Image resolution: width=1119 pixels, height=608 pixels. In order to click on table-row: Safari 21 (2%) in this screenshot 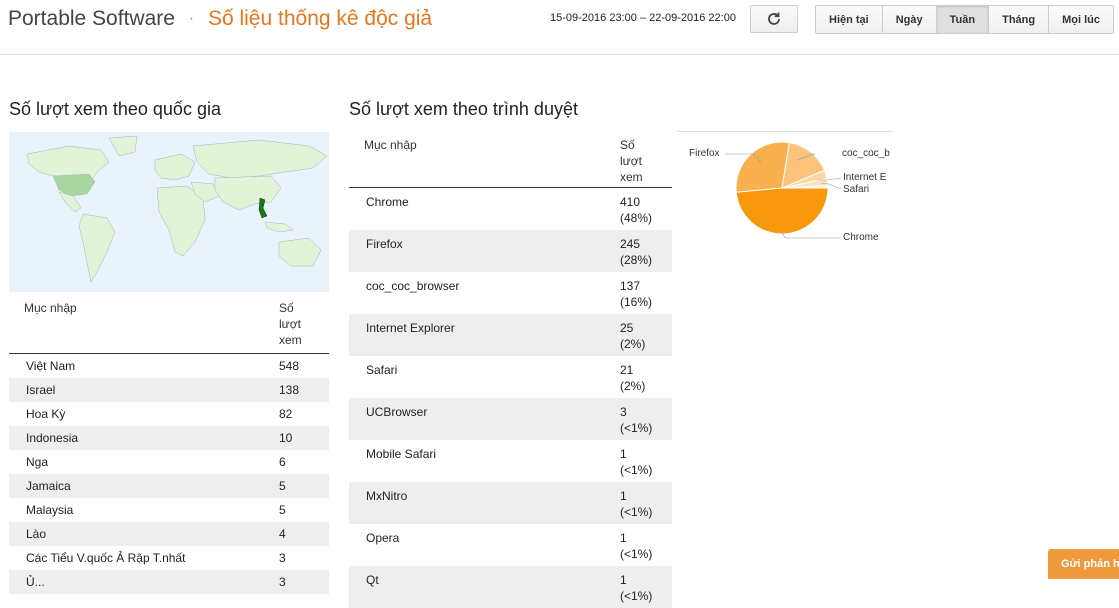, I will do `click(510, 377)`.